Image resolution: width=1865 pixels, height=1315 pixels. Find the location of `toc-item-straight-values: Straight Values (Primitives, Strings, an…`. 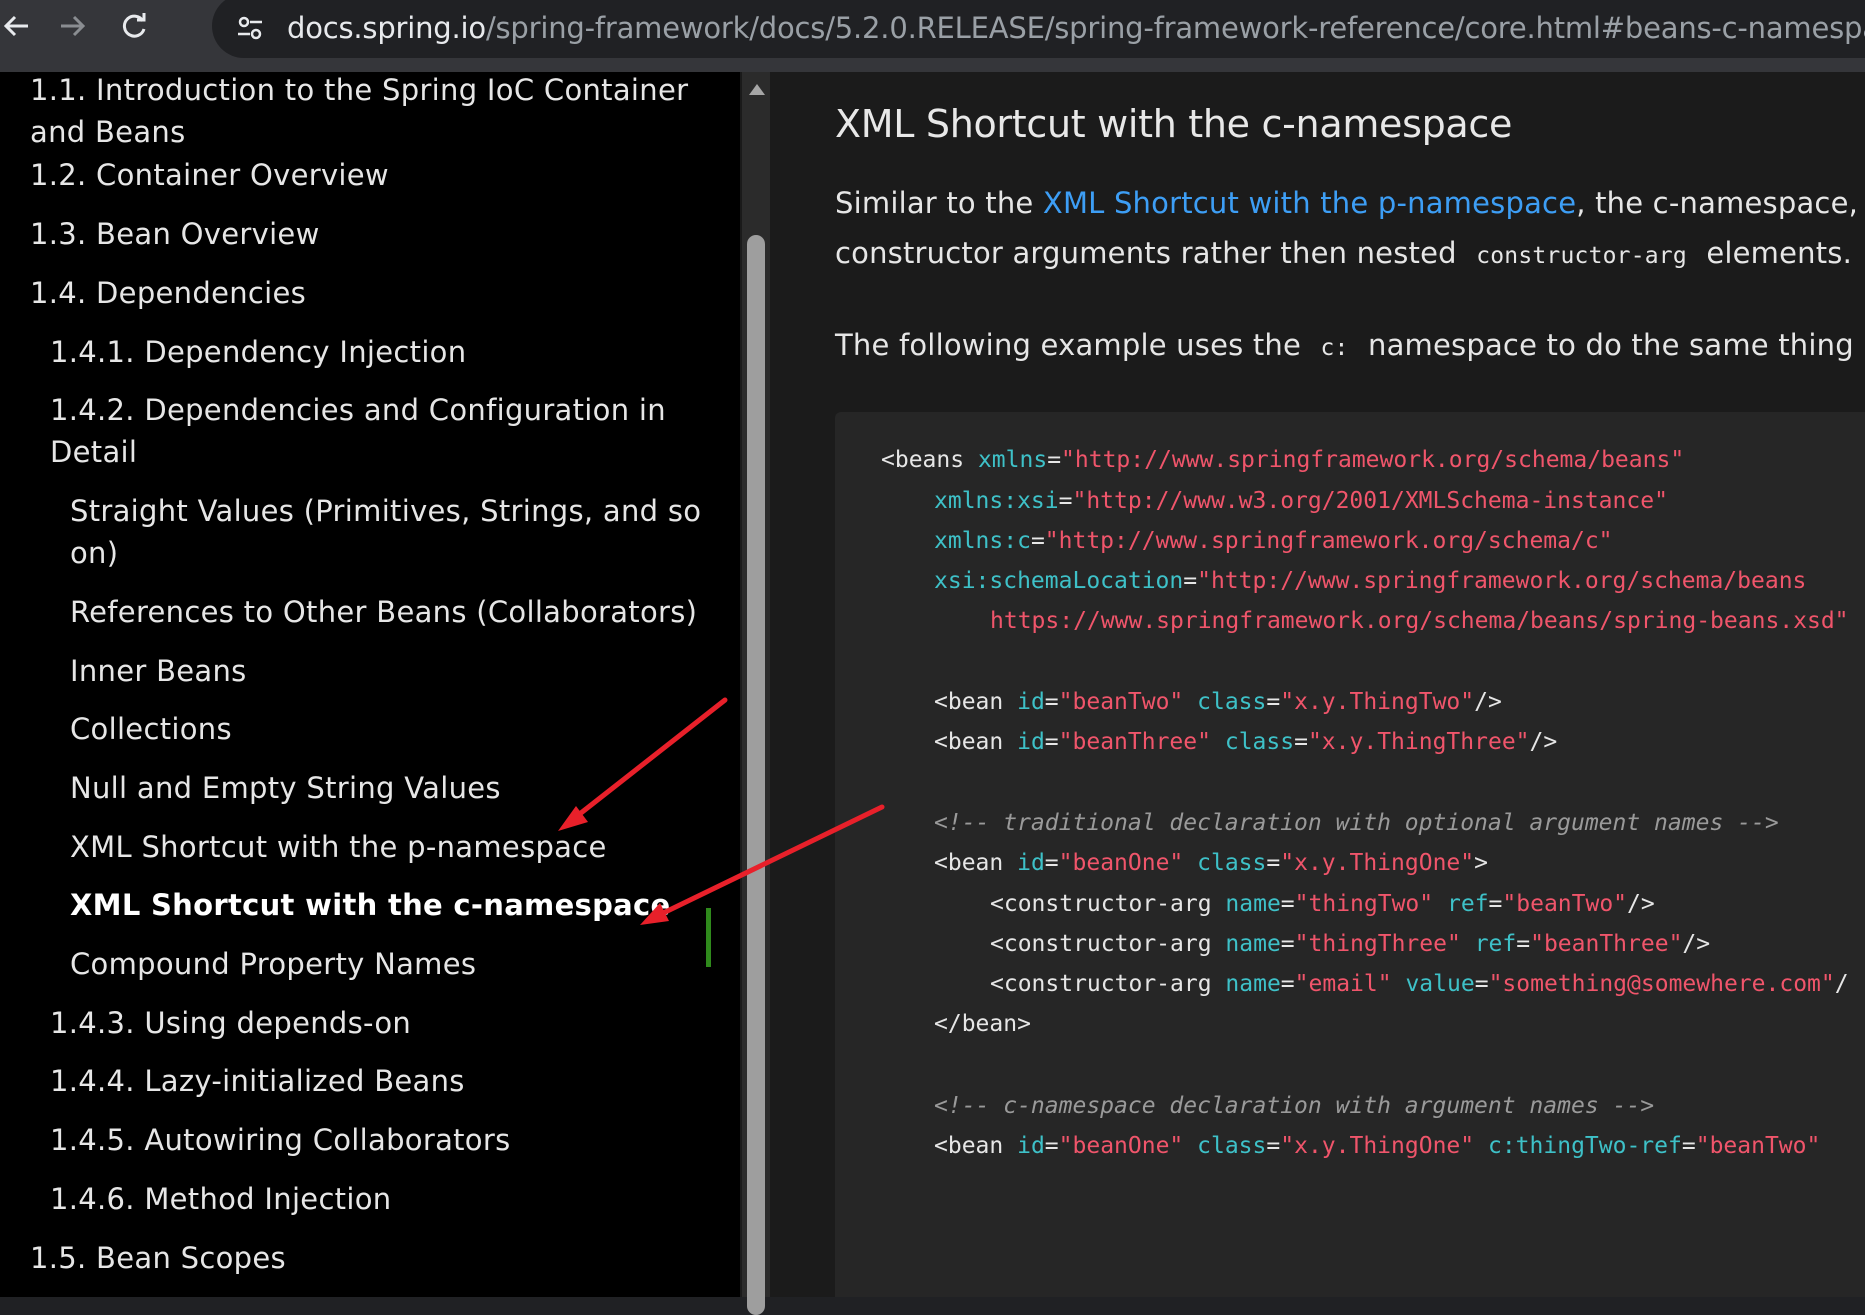

toc-item-straight-values: Straight Values (Primitives, Strings, an… is located at coordinates (395, 532).